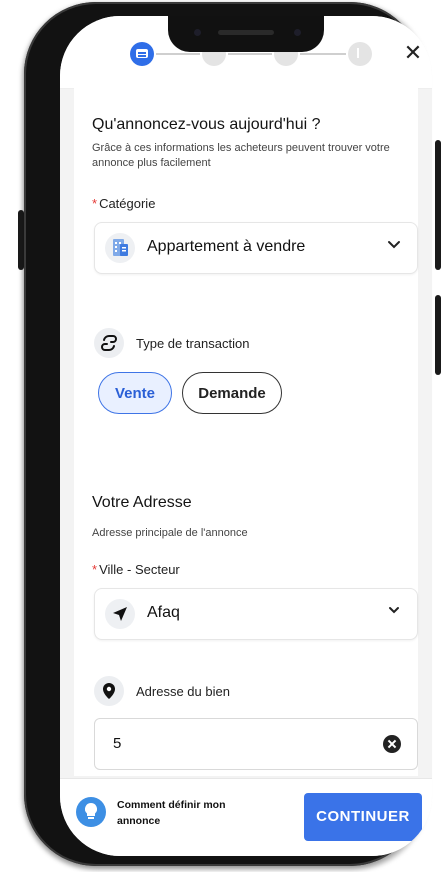 Image resolution: width=441 pixels, height=872 pixels. Describe the element at coordinates (226, 246) in the screenshot. I see `category-value: Appartement à vendre` at that location.